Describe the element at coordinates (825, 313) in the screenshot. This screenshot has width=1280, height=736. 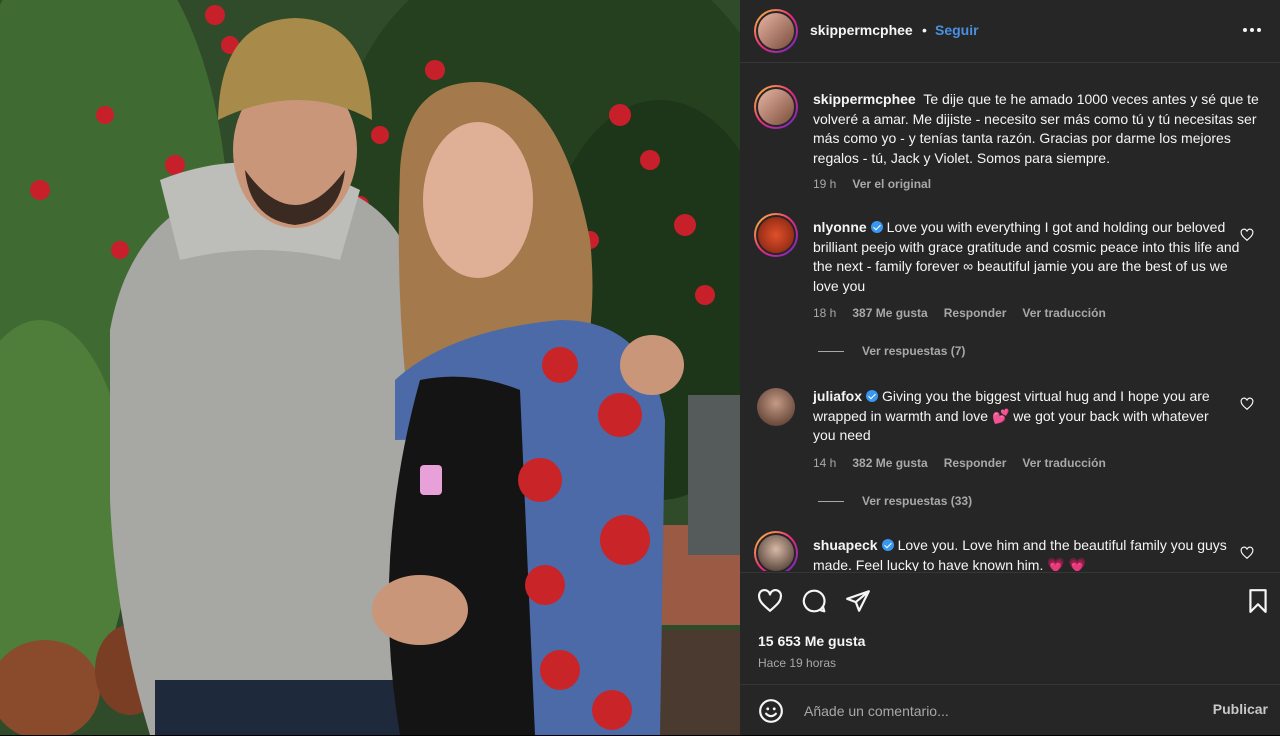
I see `comment-time: 18 h` at that location.